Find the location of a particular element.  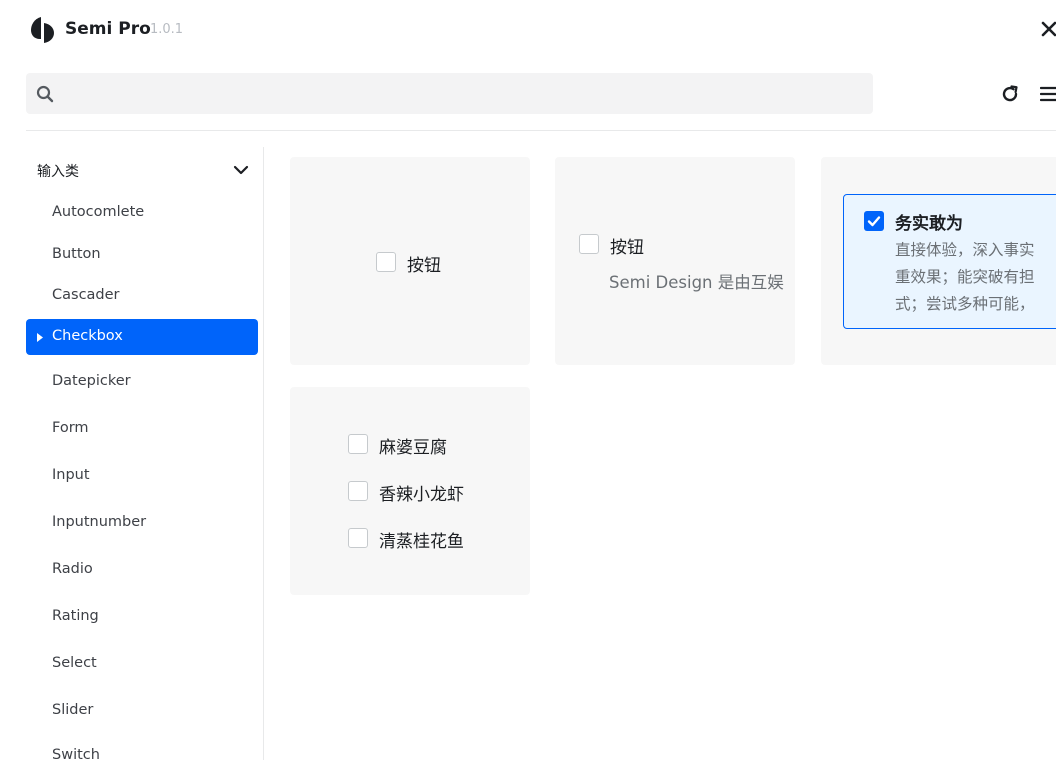

checkbox-description: Semi Design 是由互娱 is located at coordinates (696, 282).